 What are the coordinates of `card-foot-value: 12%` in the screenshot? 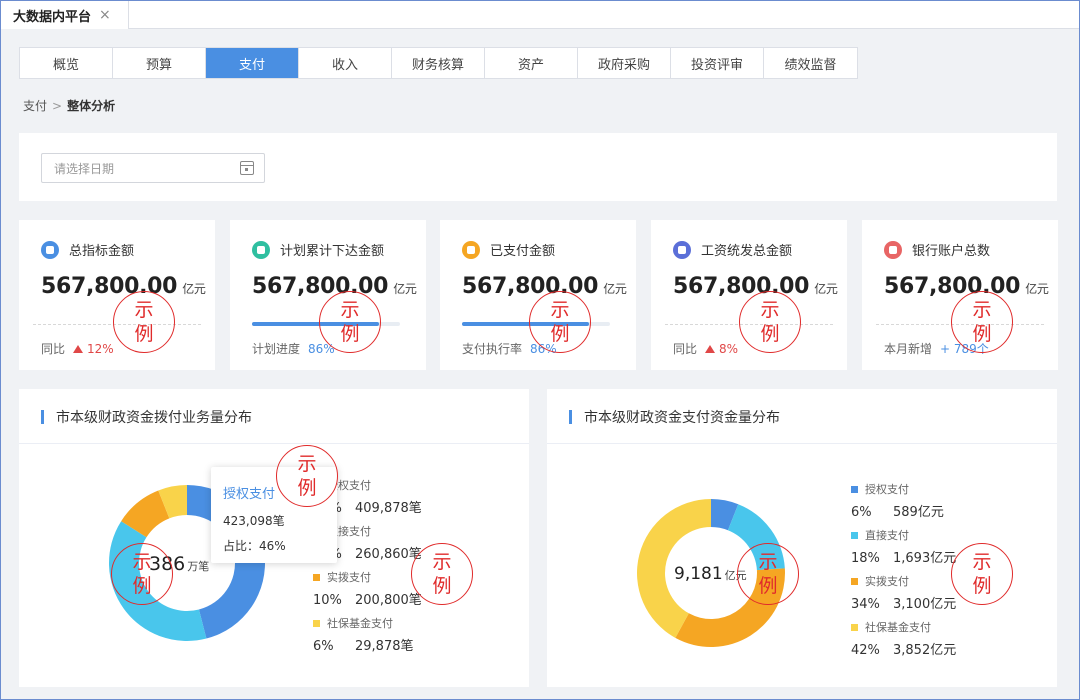 It's located at (100, 348).